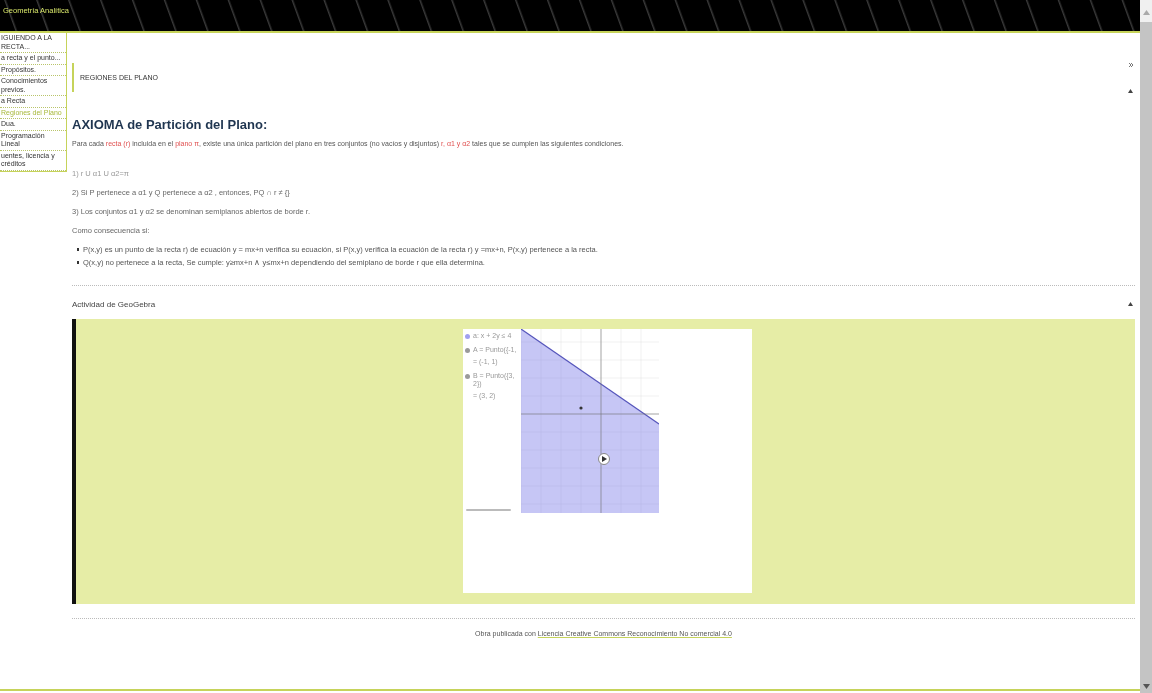 Image resolution: width=1152 pixels, height=693 pixels. Describe the element at coordinates (114, 304) in the screenshot. I see `activity-title: Actividad de GeoGebra` at that location.